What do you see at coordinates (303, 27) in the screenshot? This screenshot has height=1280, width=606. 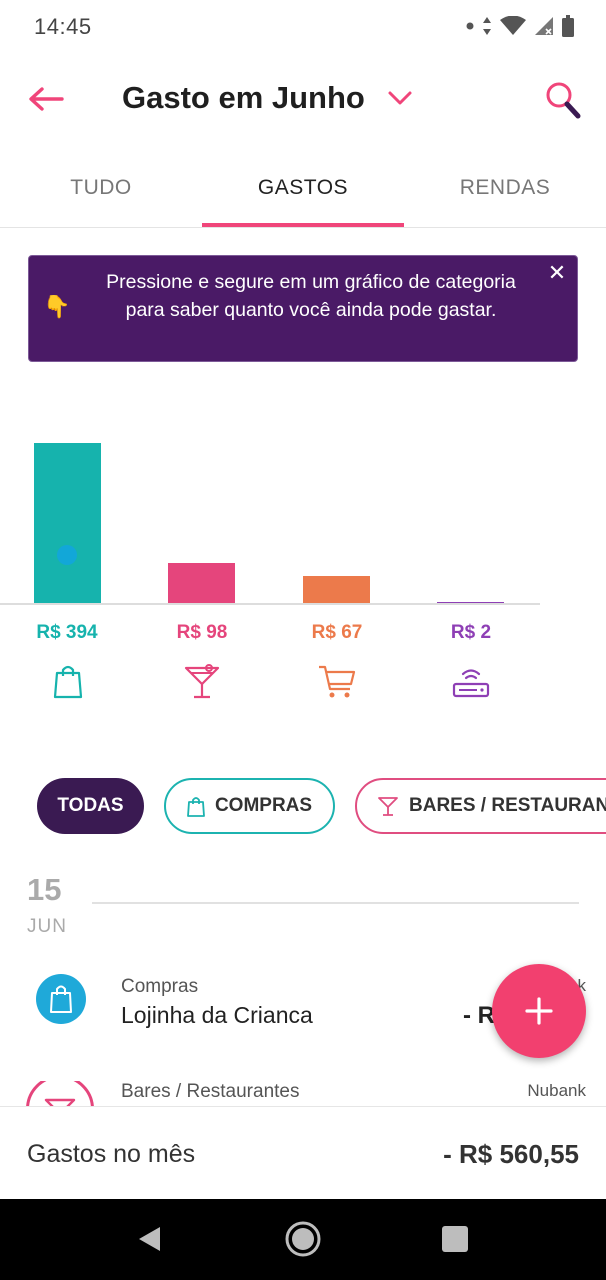 I see `status-bar: 14:45` at bounding box center [303, 27].